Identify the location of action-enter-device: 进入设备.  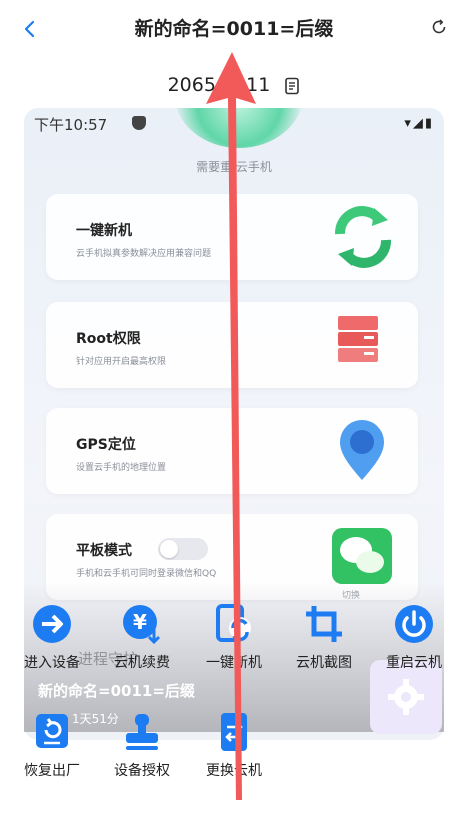
(52, 644).